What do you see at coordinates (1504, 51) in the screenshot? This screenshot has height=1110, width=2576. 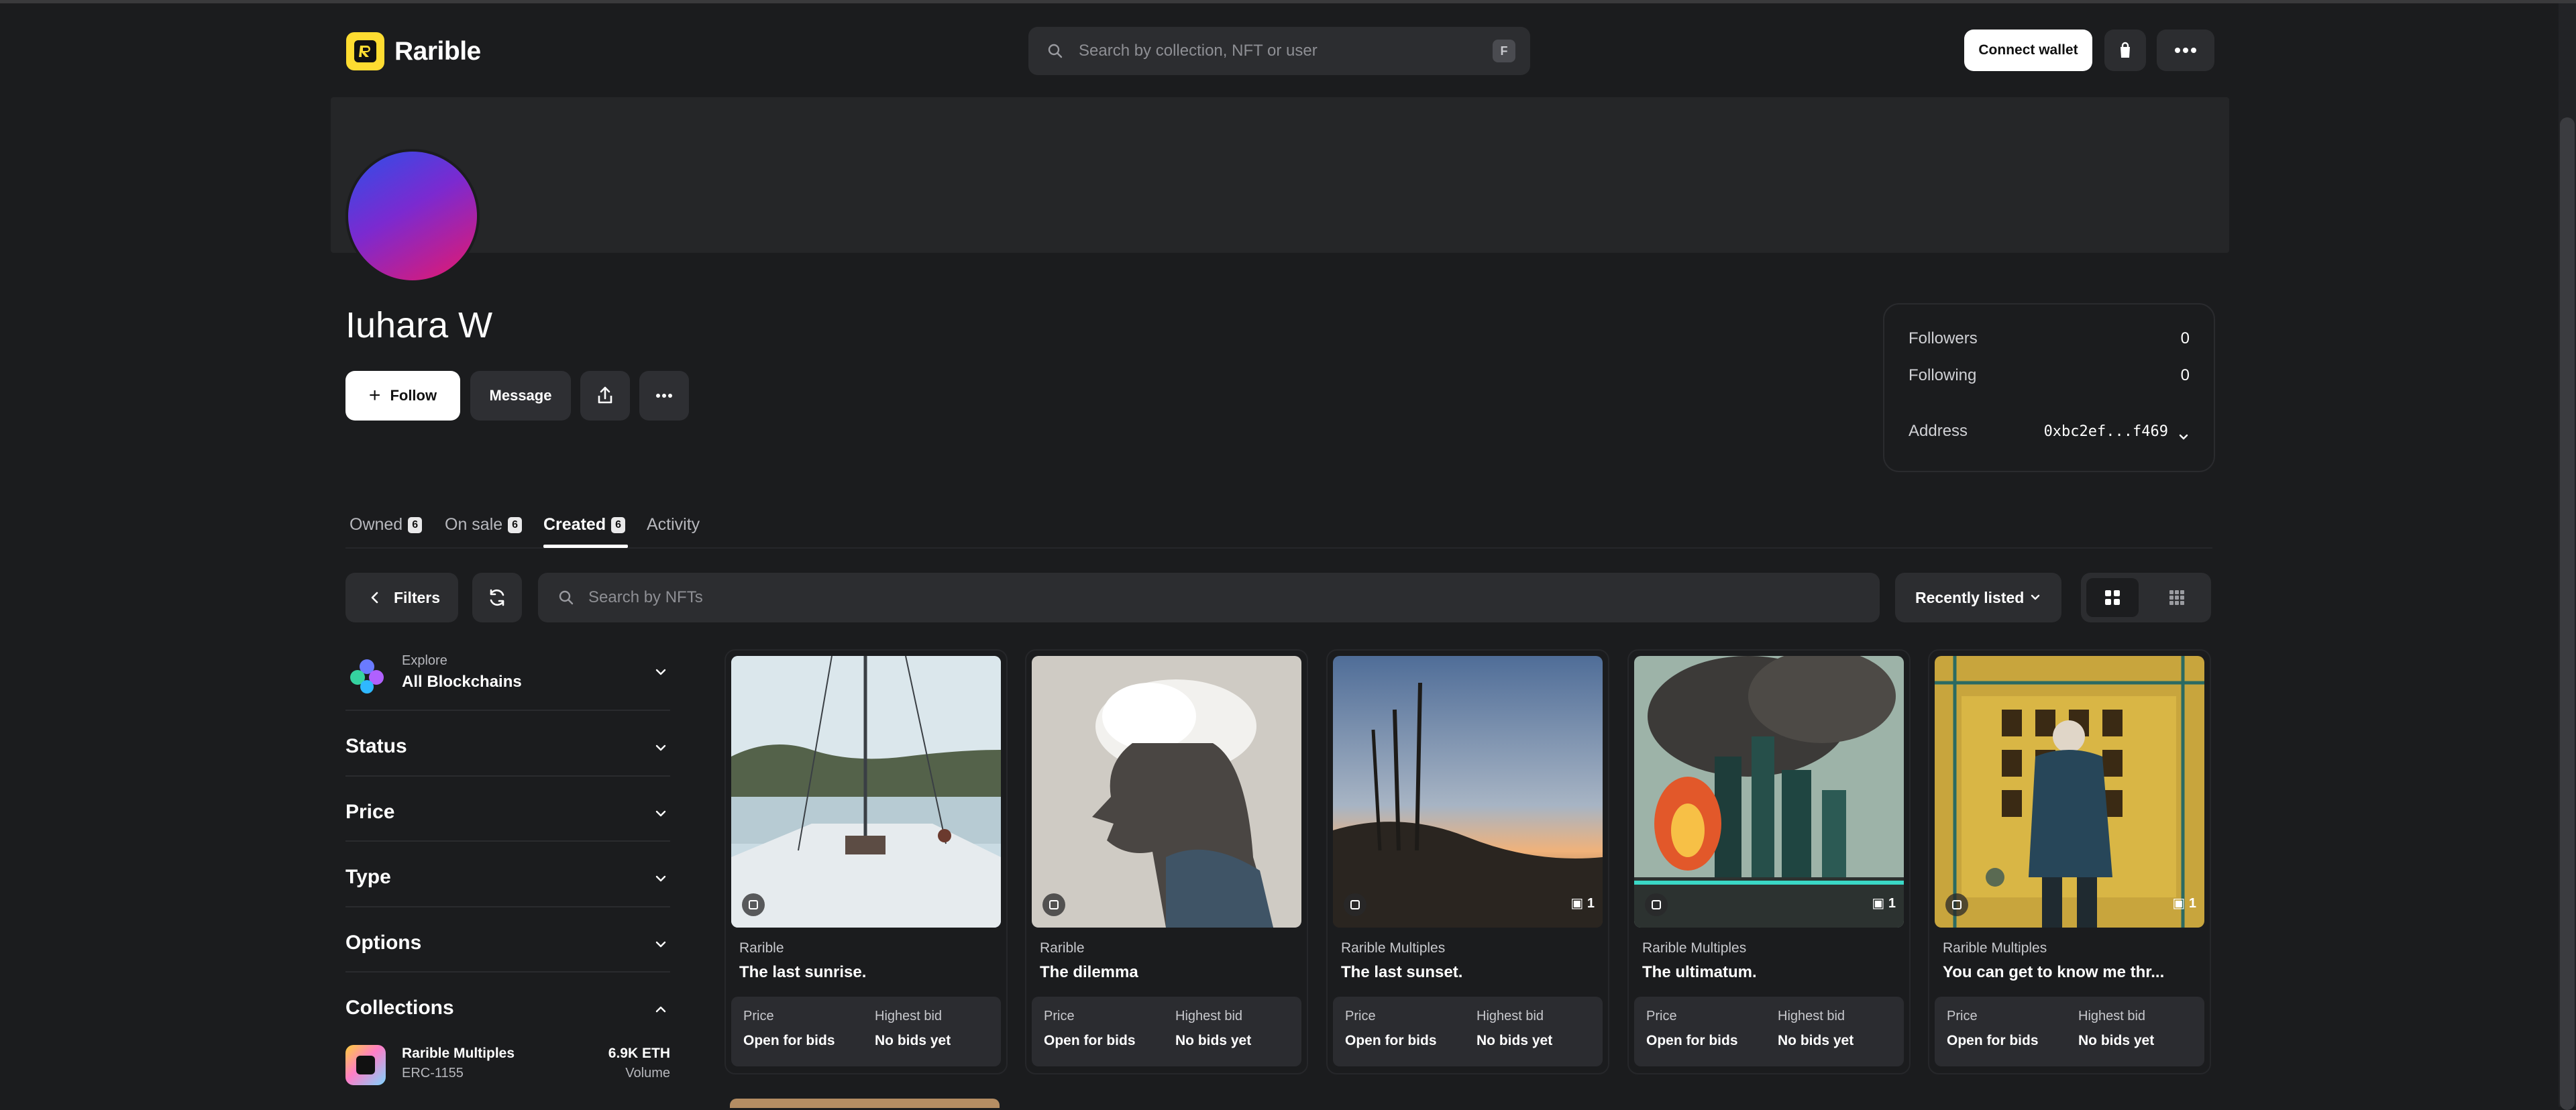 I see `search-shortcut-key: F` at bounding box center [1504, 51].